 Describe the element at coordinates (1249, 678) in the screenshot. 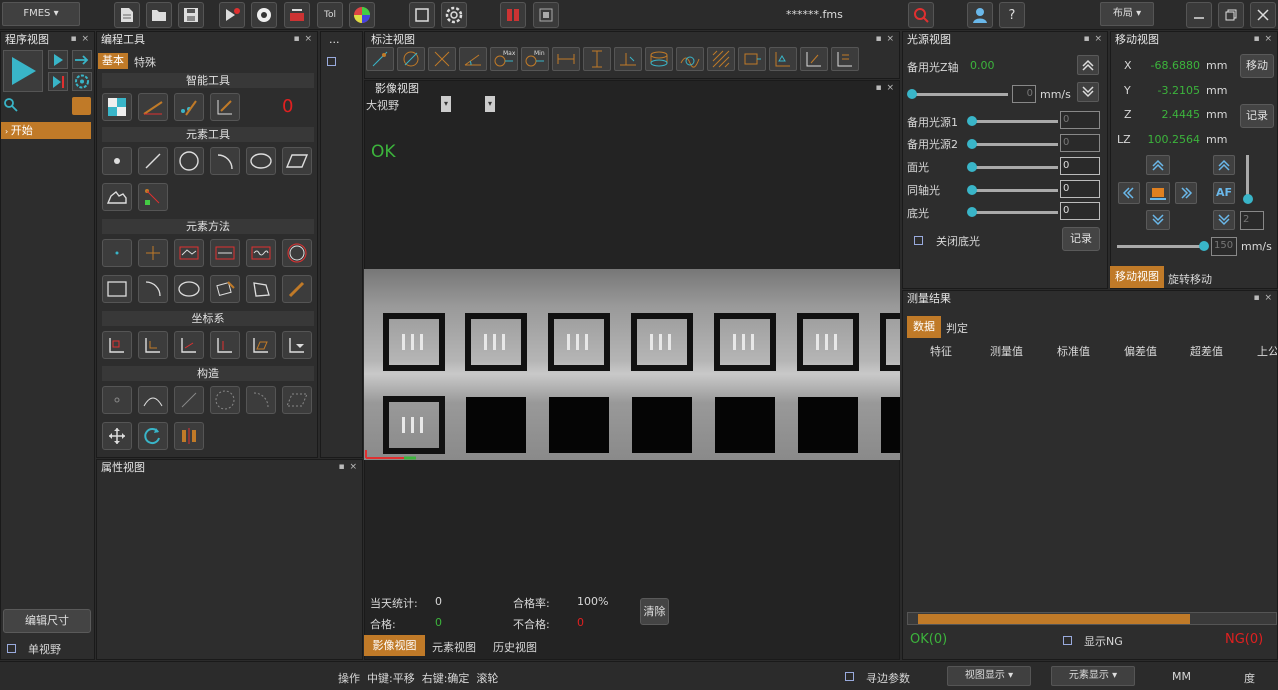

I see `unit-degree: 度` at that location.